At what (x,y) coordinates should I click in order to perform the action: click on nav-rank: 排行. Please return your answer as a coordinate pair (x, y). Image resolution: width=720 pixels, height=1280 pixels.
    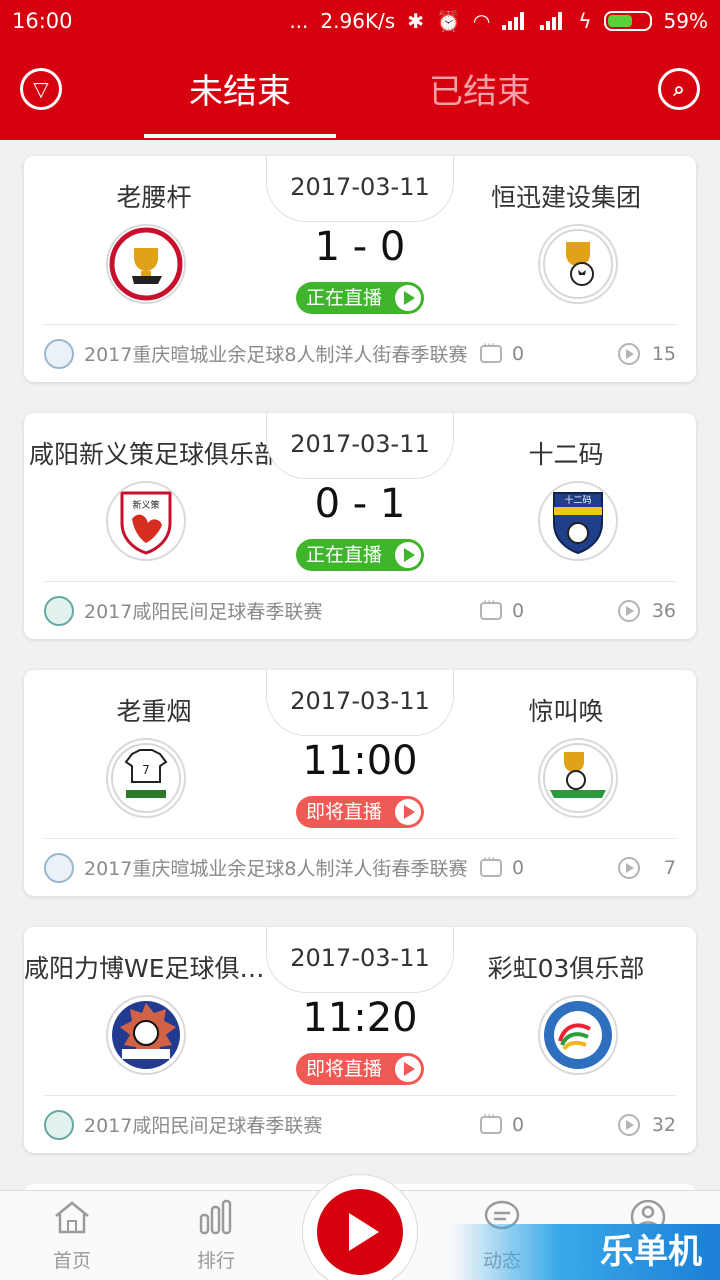
    Looking at the image, I should click on (216, 1236).